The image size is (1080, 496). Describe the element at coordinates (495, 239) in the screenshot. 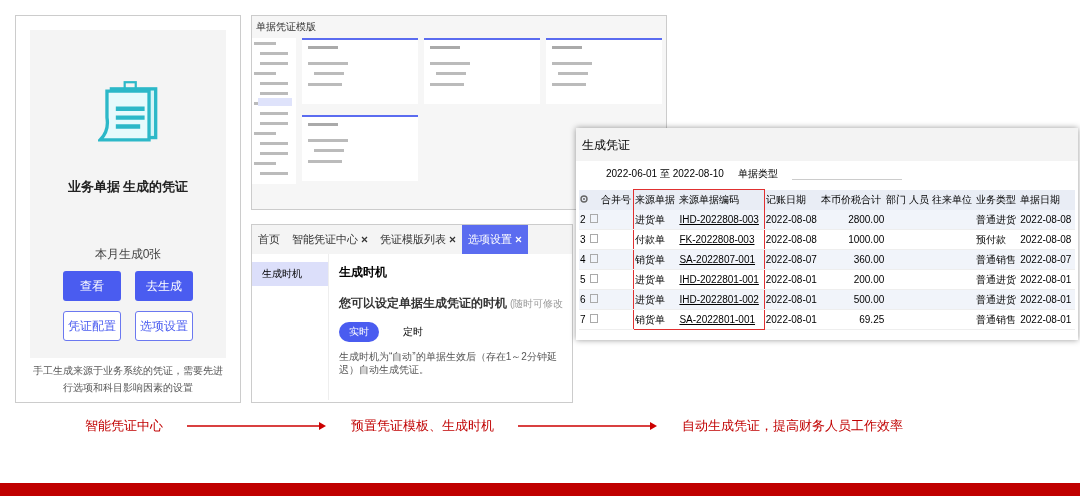

I see `tab: 选项设置` at that location.